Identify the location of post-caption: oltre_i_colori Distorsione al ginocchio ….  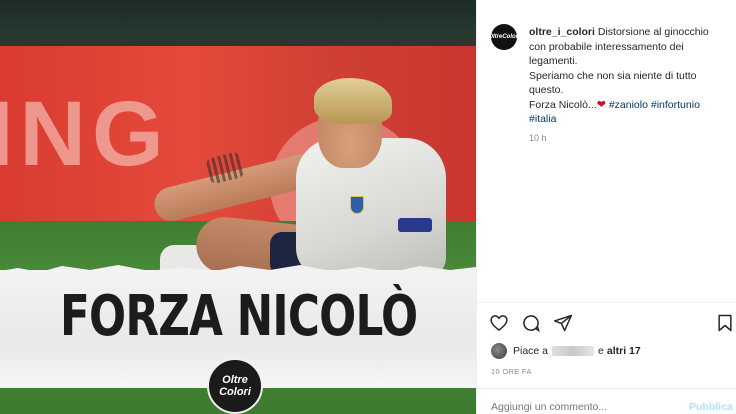
(629, 76).